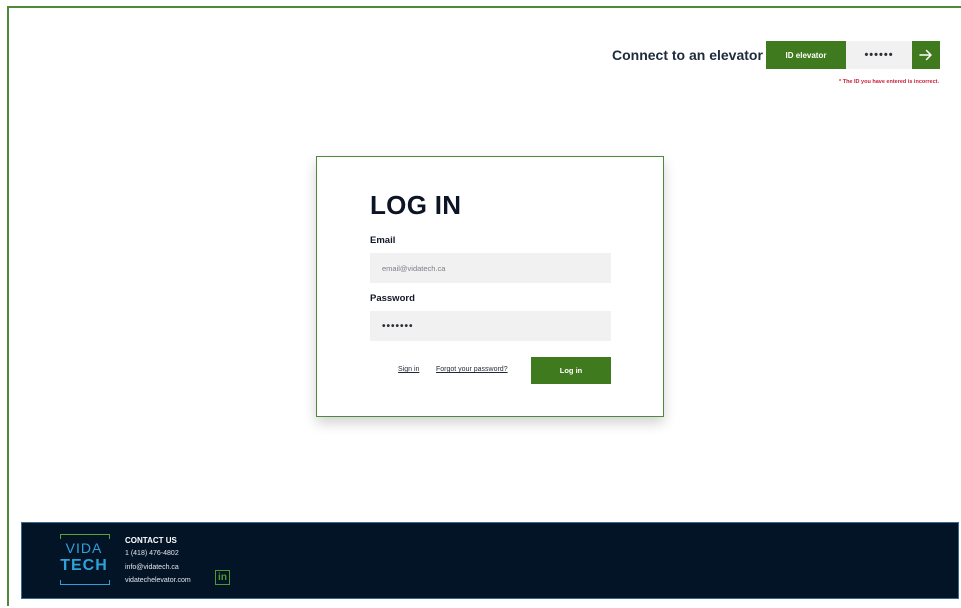  I want to click on connect-elevator-title: Connect to an elevator, so click(687, 55).